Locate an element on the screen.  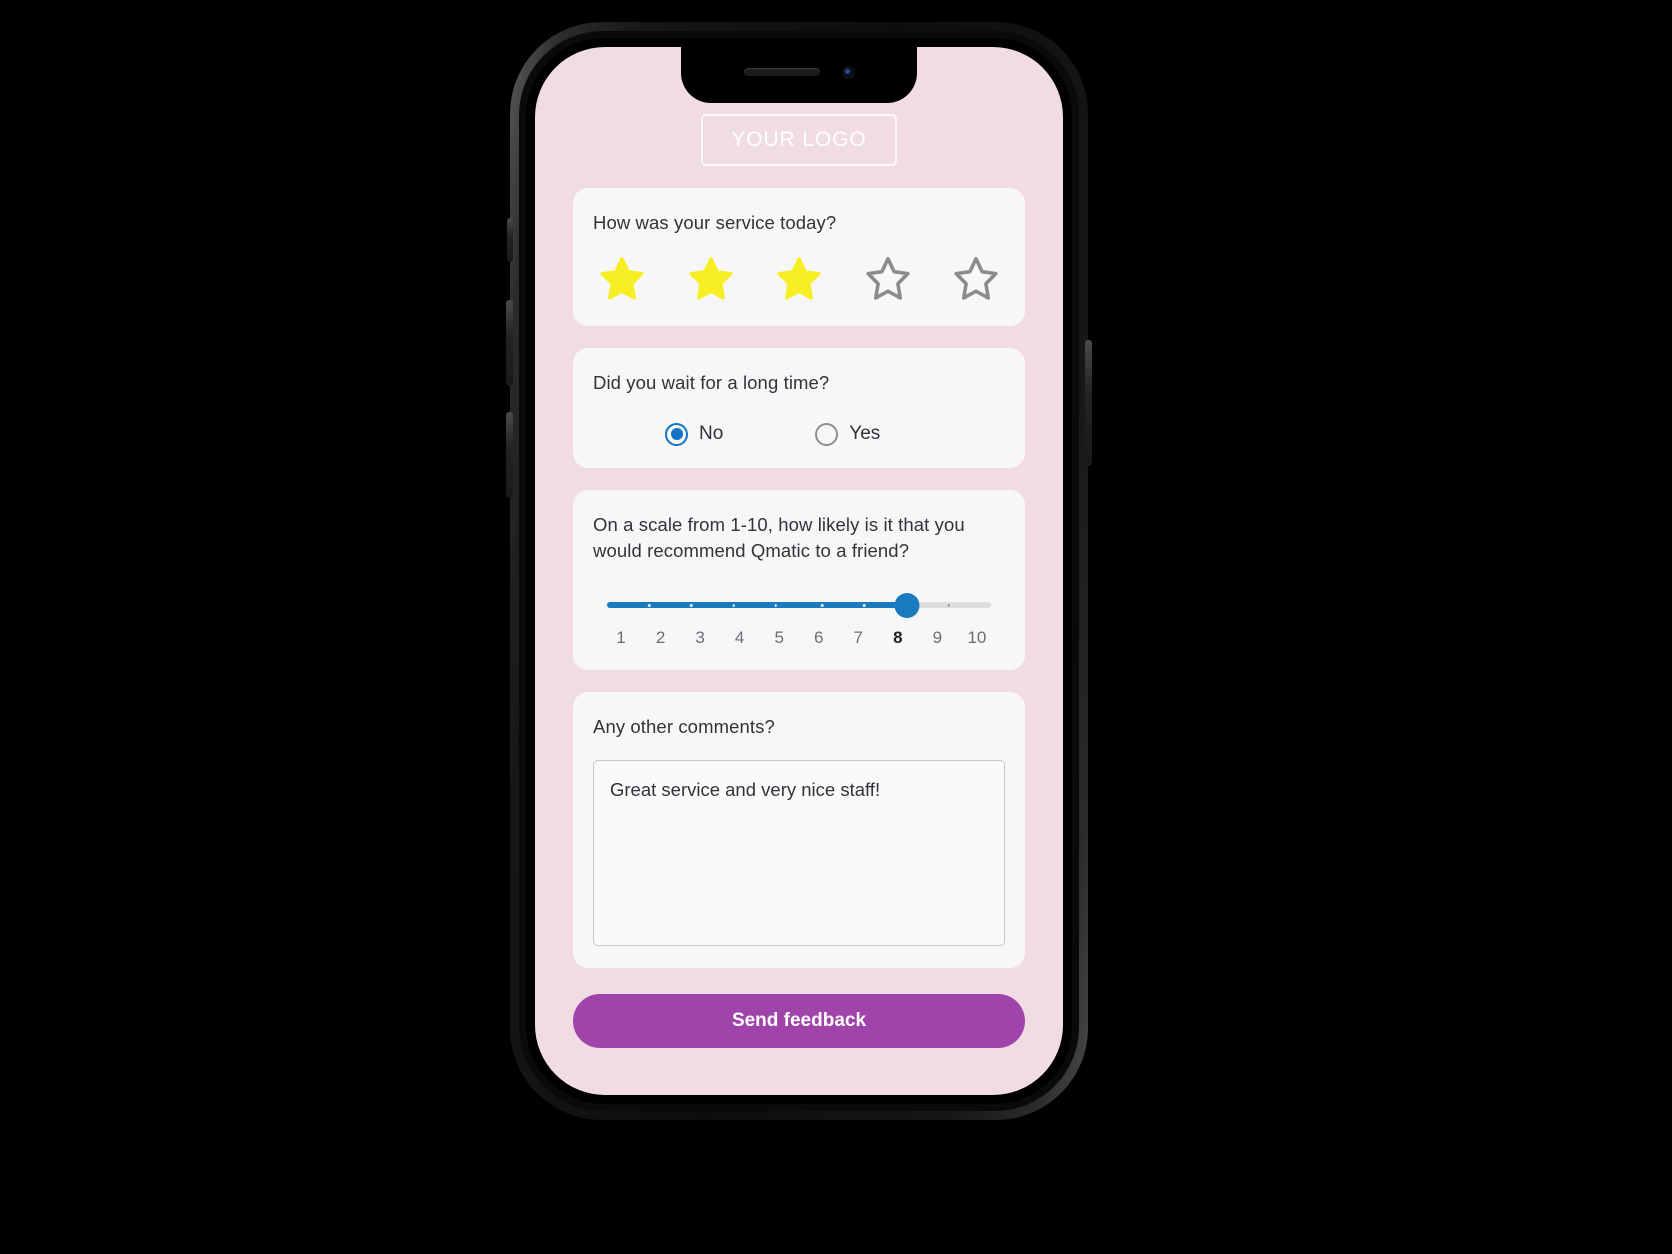
send-feedback-button: Send feedback is located at coordinates (799, 1021).